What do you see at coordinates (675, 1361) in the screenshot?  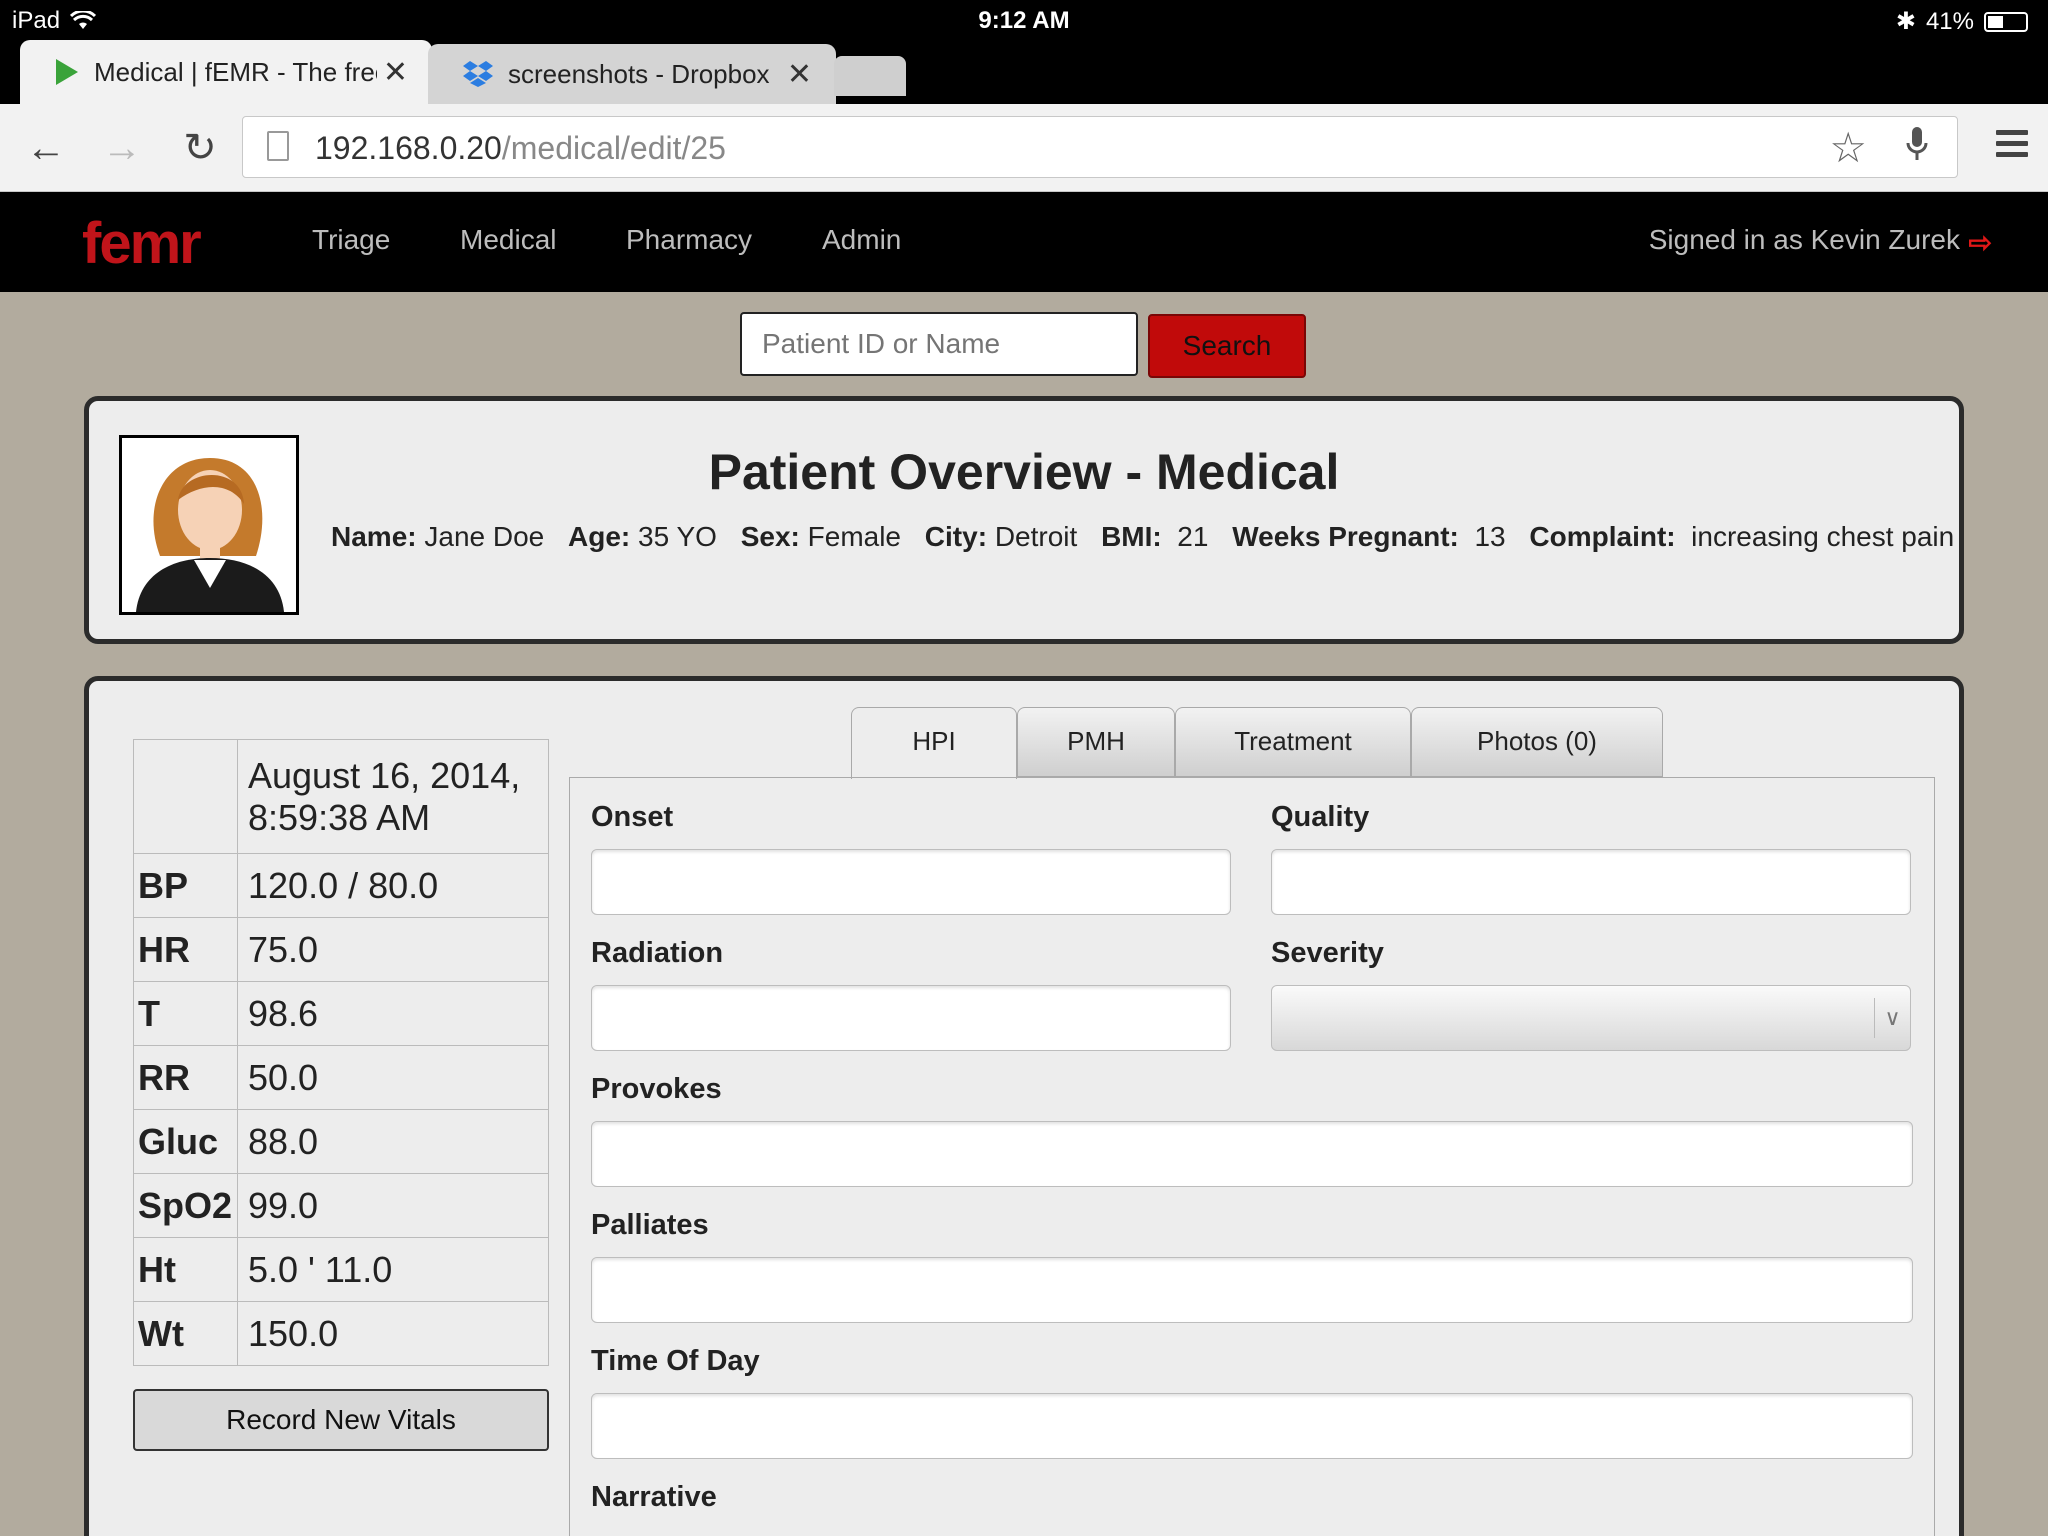 I see `time-of-day-label: Time Of Day` at bounding box center [675, 1361].